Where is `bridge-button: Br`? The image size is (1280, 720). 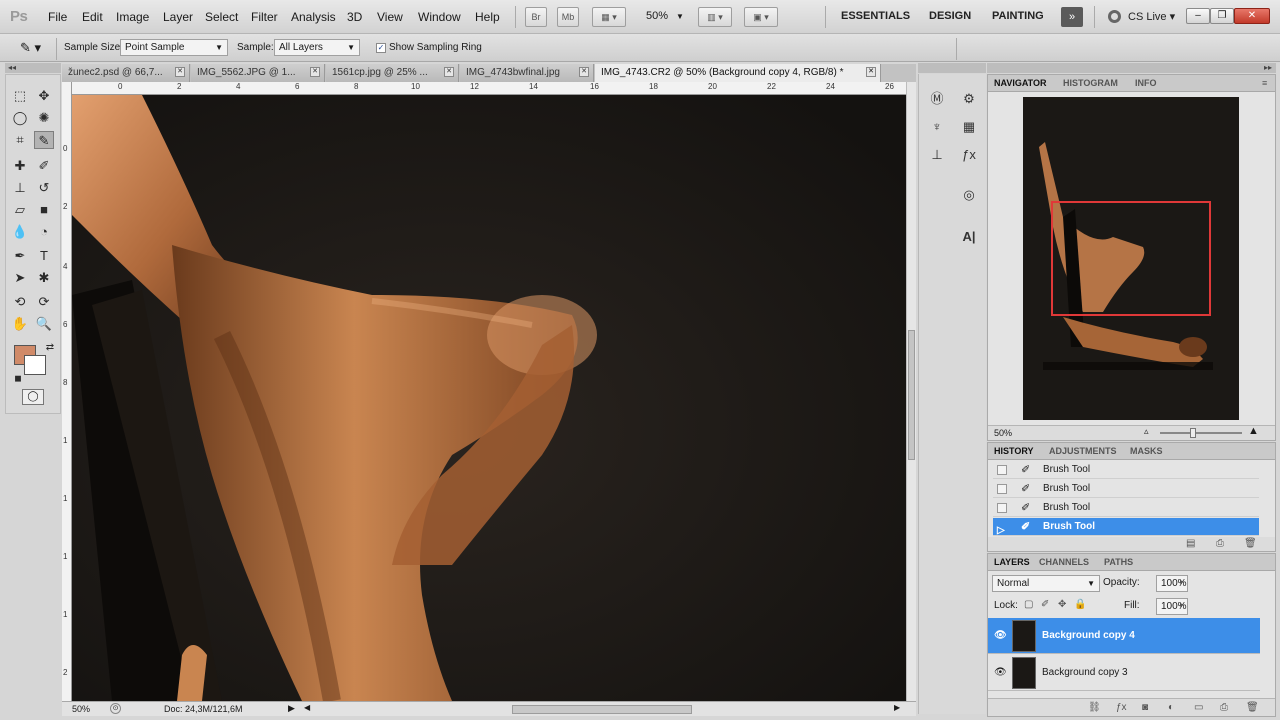
bridge-button: Br is located at coordinates (536, 17).